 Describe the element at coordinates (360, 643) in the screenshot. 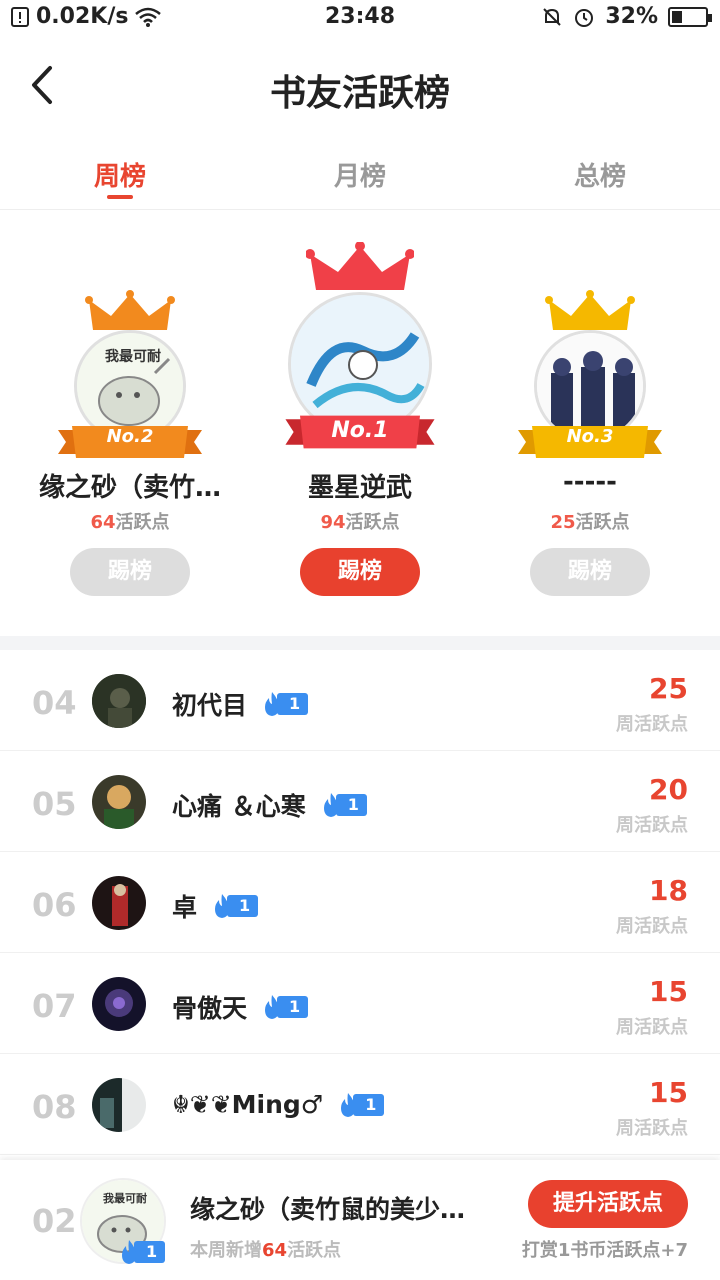

I see `section-divider` at that location.